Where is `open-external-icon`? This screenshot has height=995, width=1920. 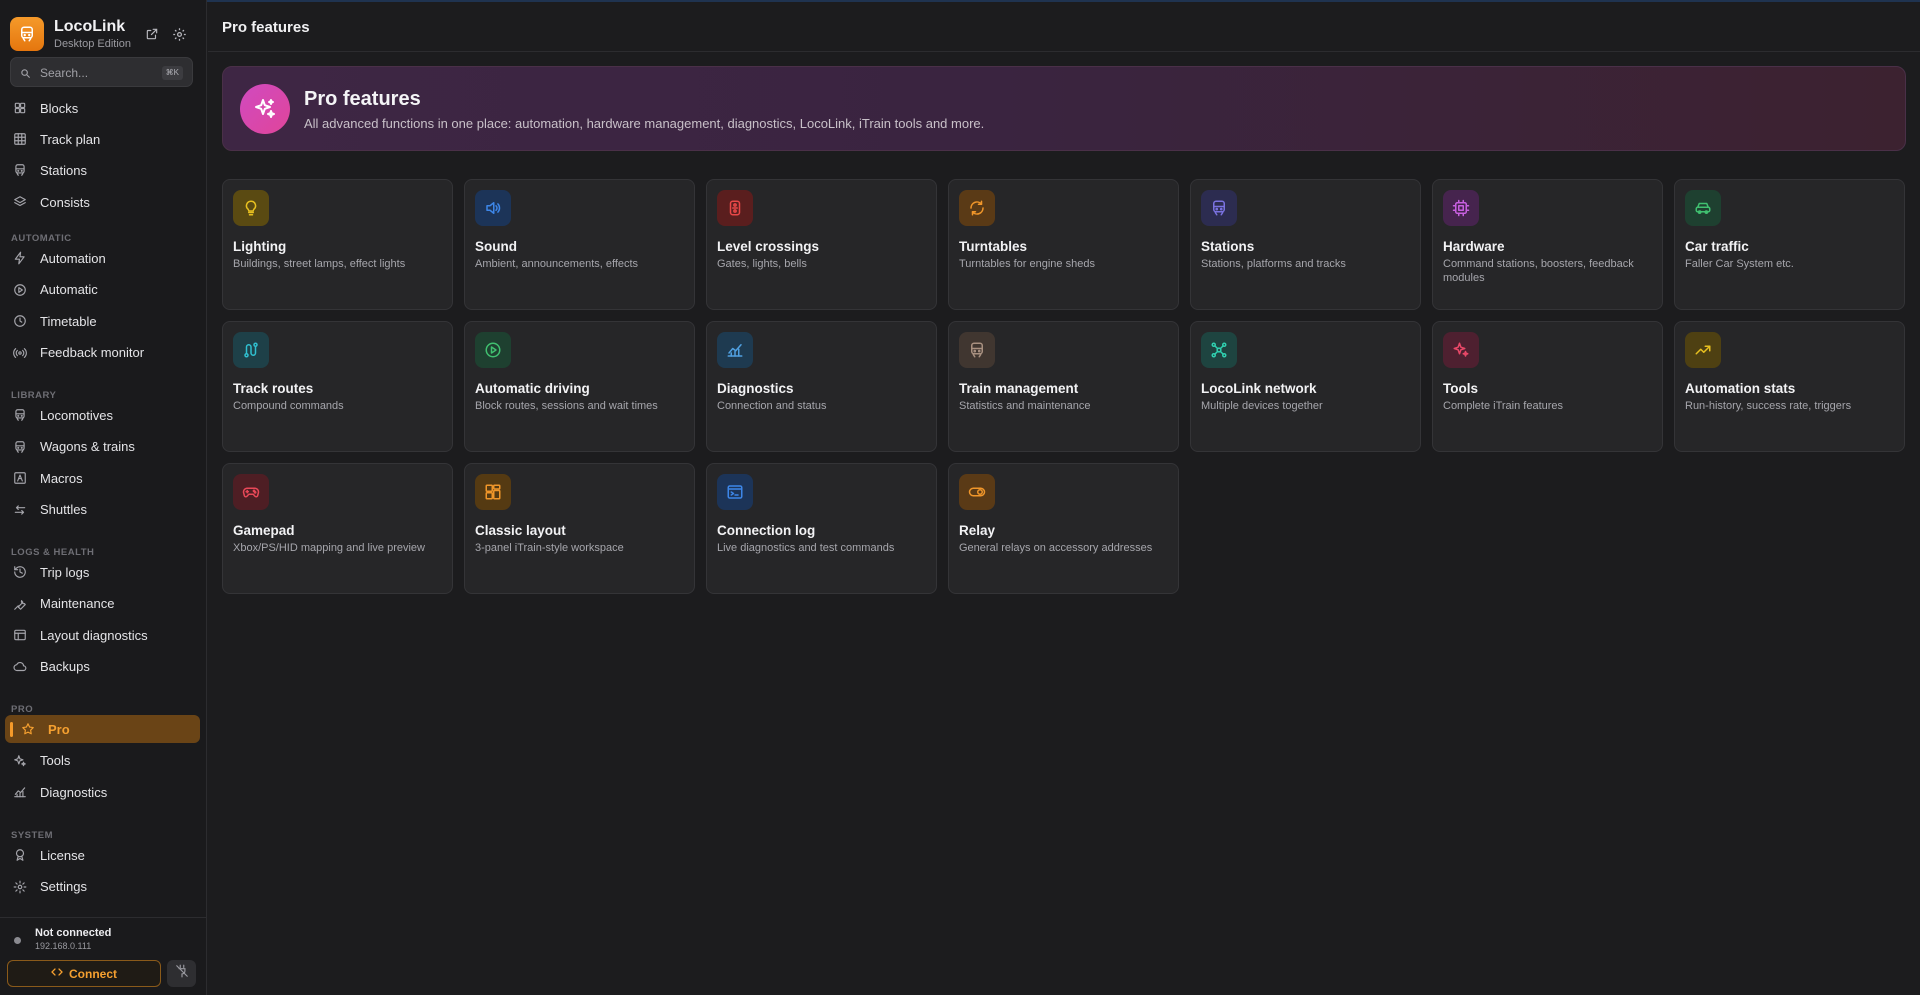 open-external-icon is located at coordinates (152, 34).